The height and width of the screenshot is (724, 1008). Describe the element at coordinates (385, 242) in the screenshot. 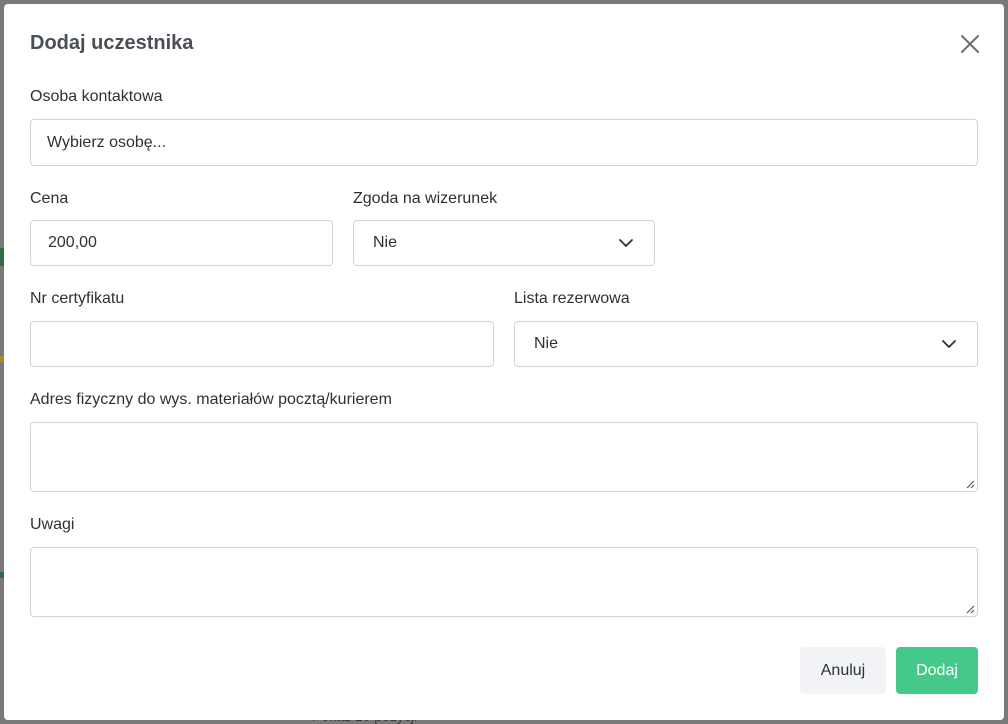

I see `image-consent-value: Nie` at that location.